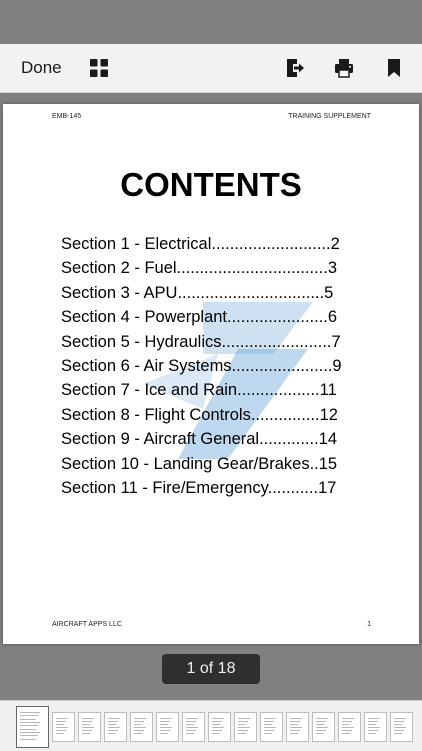 The width and height of the screenshot is (422, 751). Describe the element at coordinates (206, 464) in the screenshot. I see `toc-entry: Section 10 - Landing Gear/Brakes..15` at that location.